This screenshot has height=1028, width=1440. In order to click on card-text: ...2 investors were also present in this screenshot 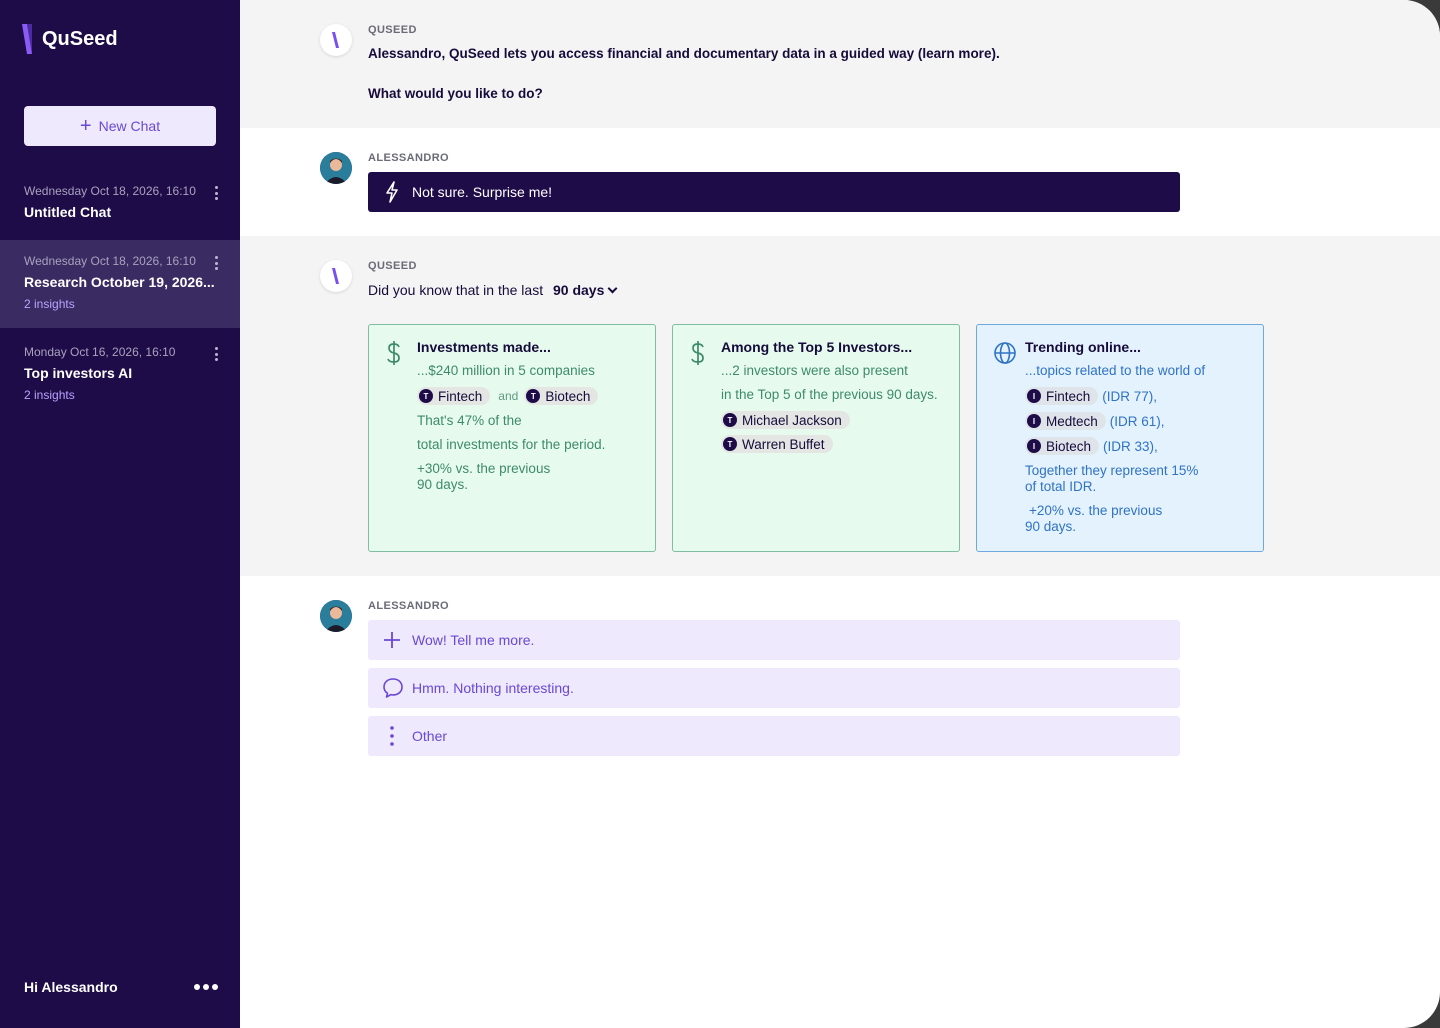, I will do `click(814, 370)`.